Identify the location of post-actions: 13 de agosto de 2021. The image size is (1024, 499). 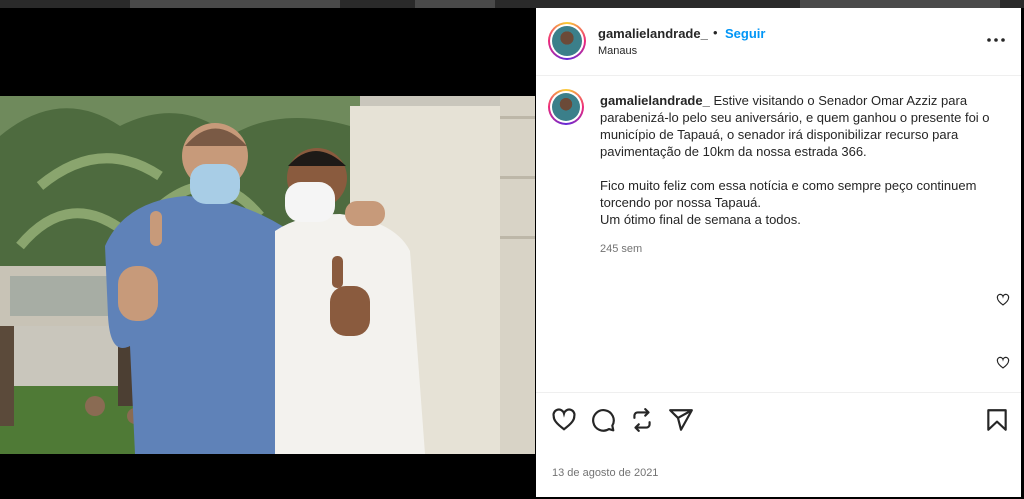
(778, 444).